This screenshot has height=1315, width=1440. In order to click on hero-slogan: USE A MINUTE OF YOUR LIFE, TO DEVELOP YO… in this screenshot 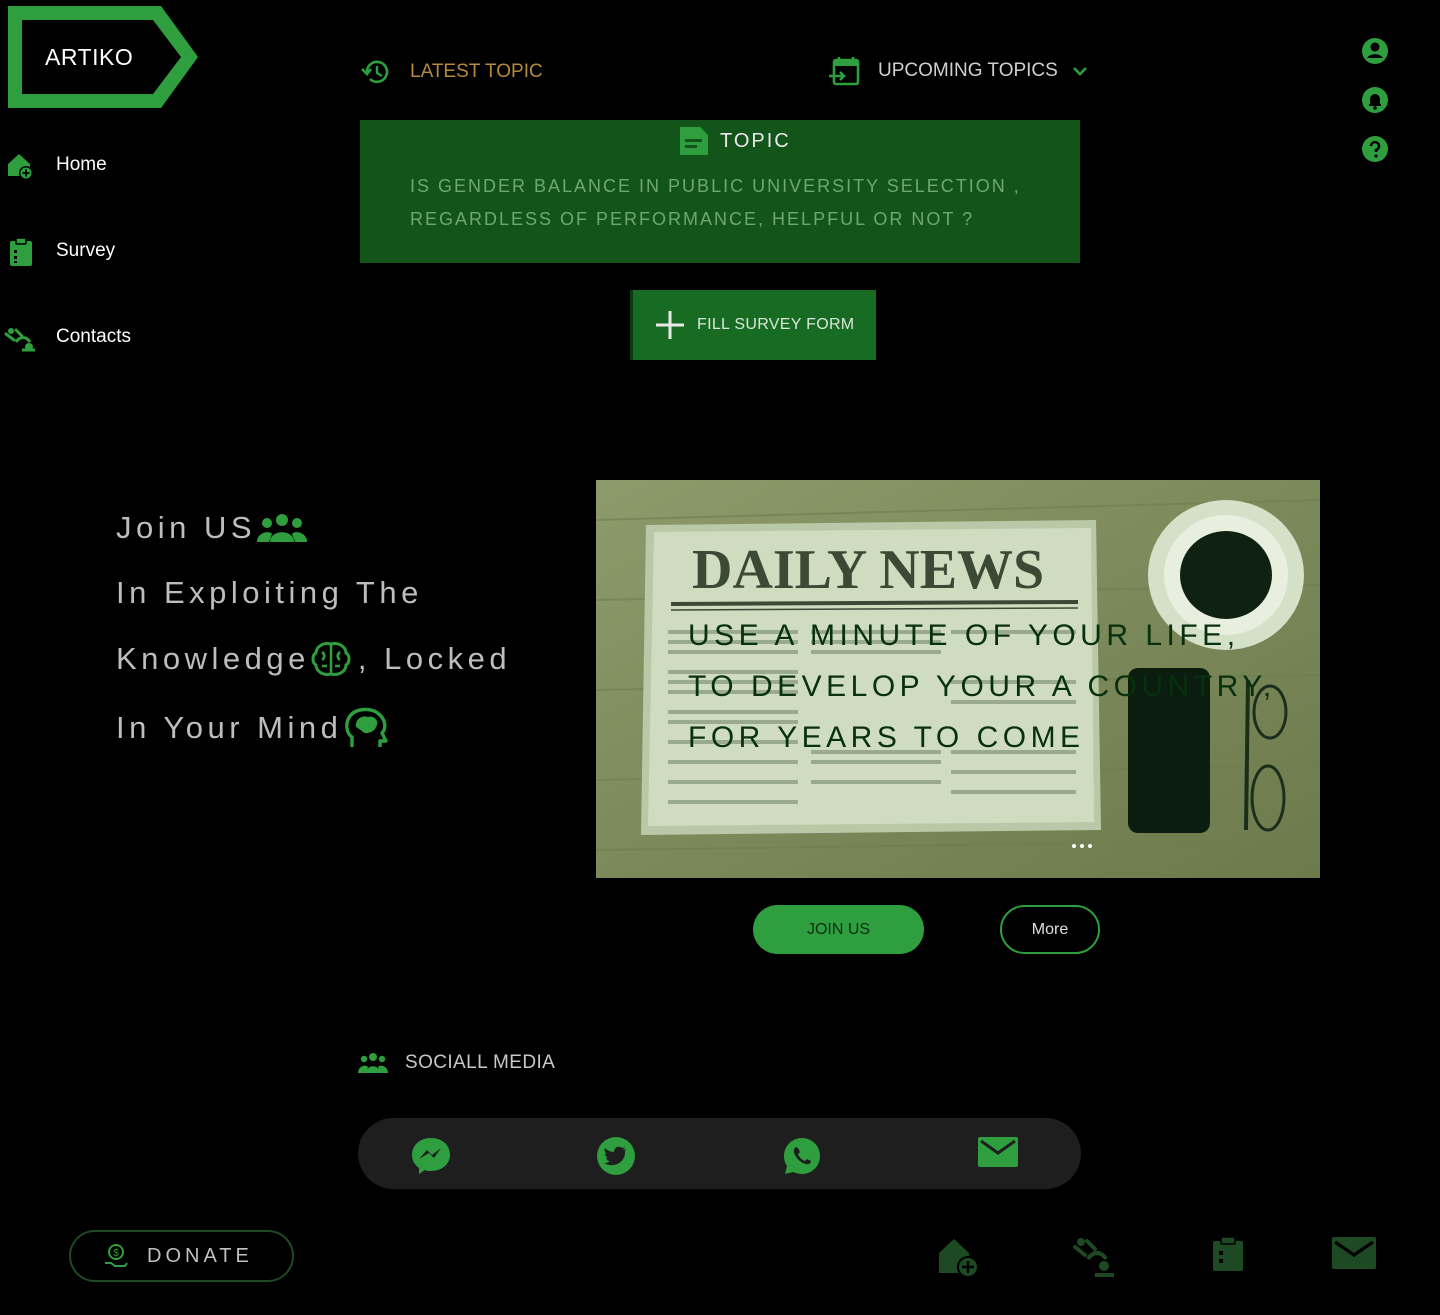, I will do `click(982, 686)`.